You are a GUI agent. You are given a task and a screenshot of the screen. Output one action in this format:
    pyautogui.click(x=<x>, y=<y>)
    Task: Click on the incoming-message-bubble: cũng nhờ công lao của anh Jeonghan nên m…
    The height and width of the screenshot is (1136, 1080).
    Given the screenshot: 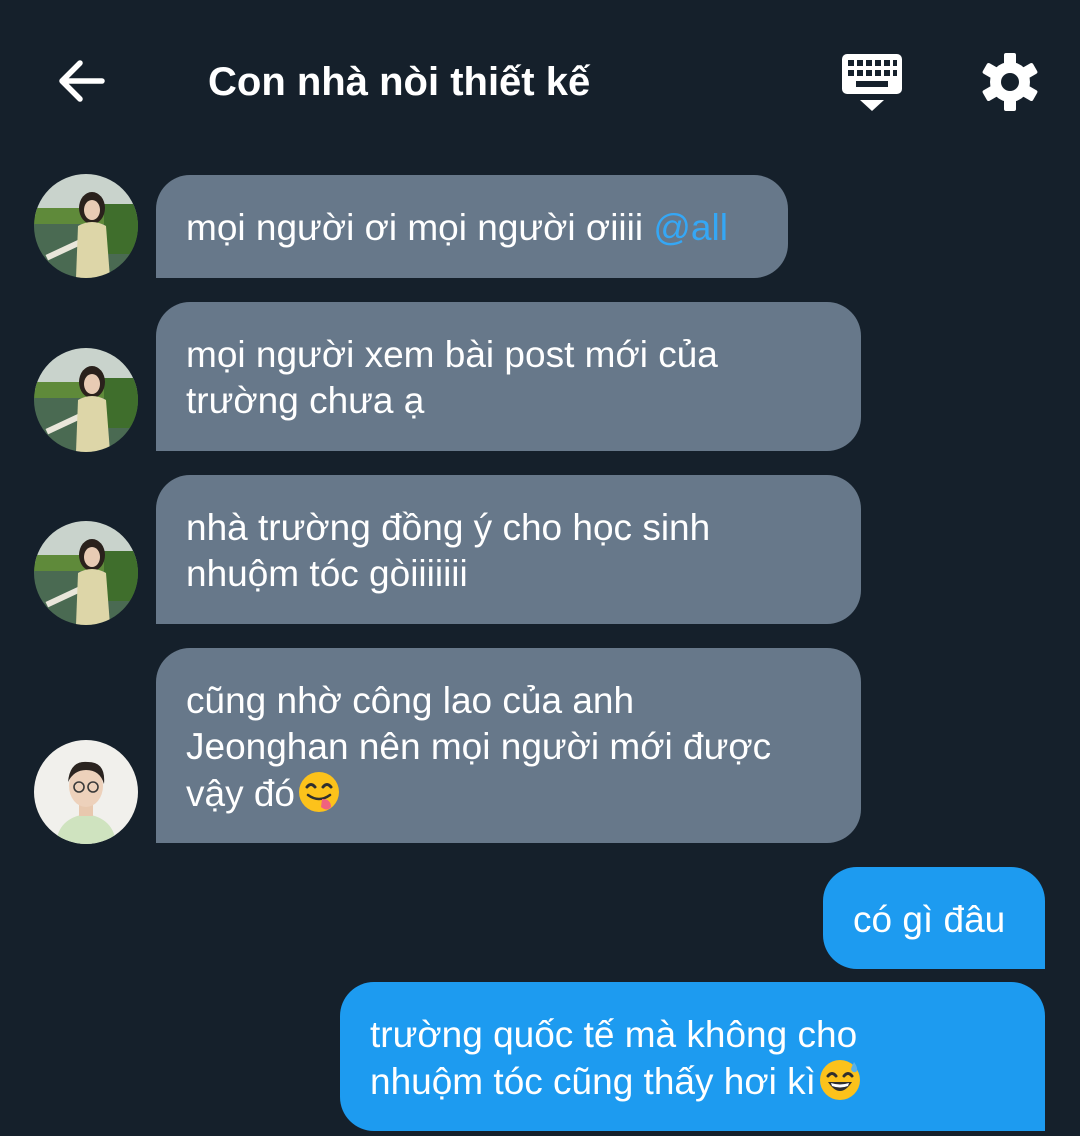 What is the action you would take?
    pyautogui.click(x=508, y=745)
    